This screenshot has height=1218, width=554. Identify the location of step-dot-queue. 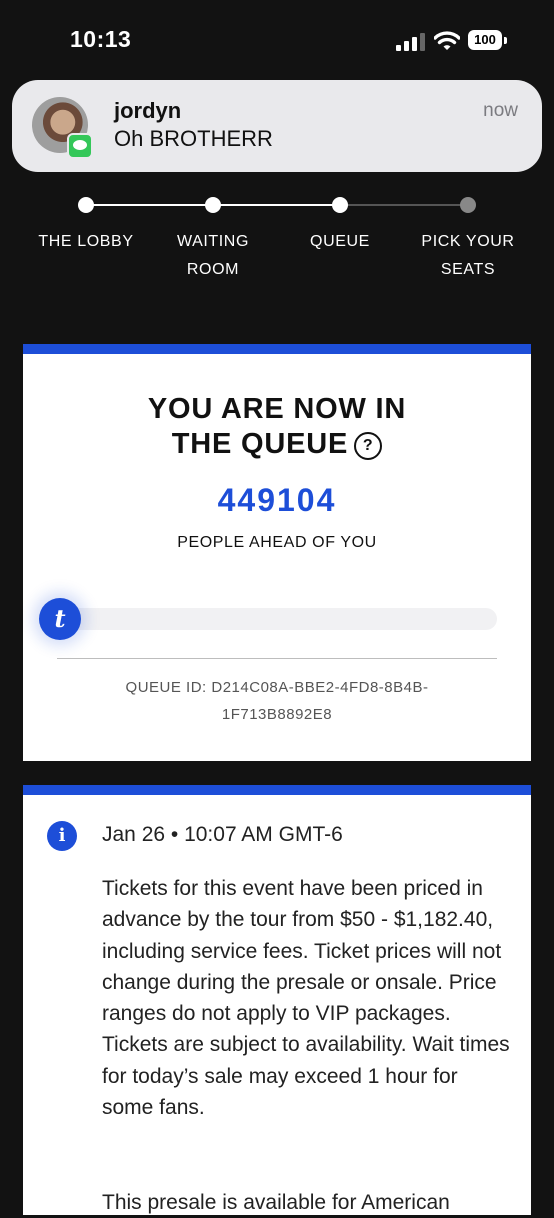
(340, 205).